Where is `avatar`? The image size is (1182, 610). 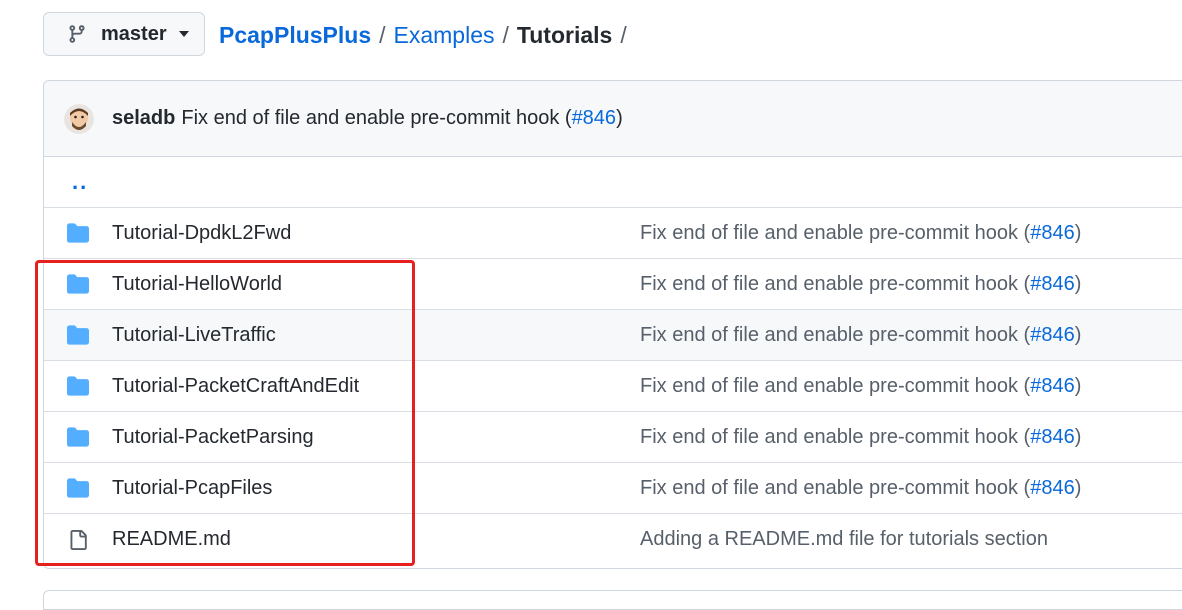 avatar is located at coordinates (79, 118).